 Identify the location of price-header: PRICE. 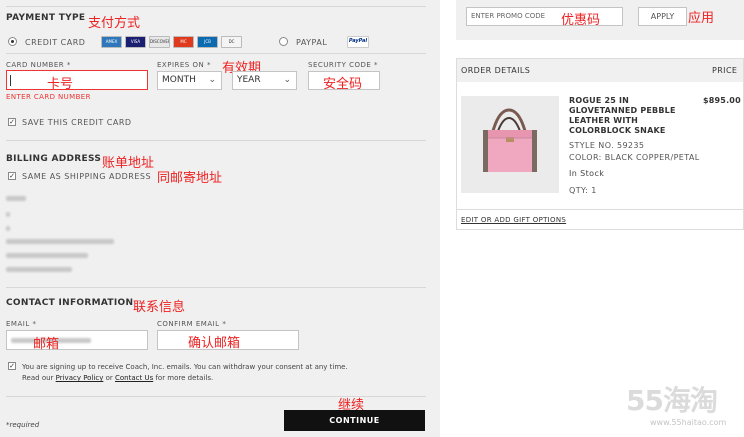
(725, 70).